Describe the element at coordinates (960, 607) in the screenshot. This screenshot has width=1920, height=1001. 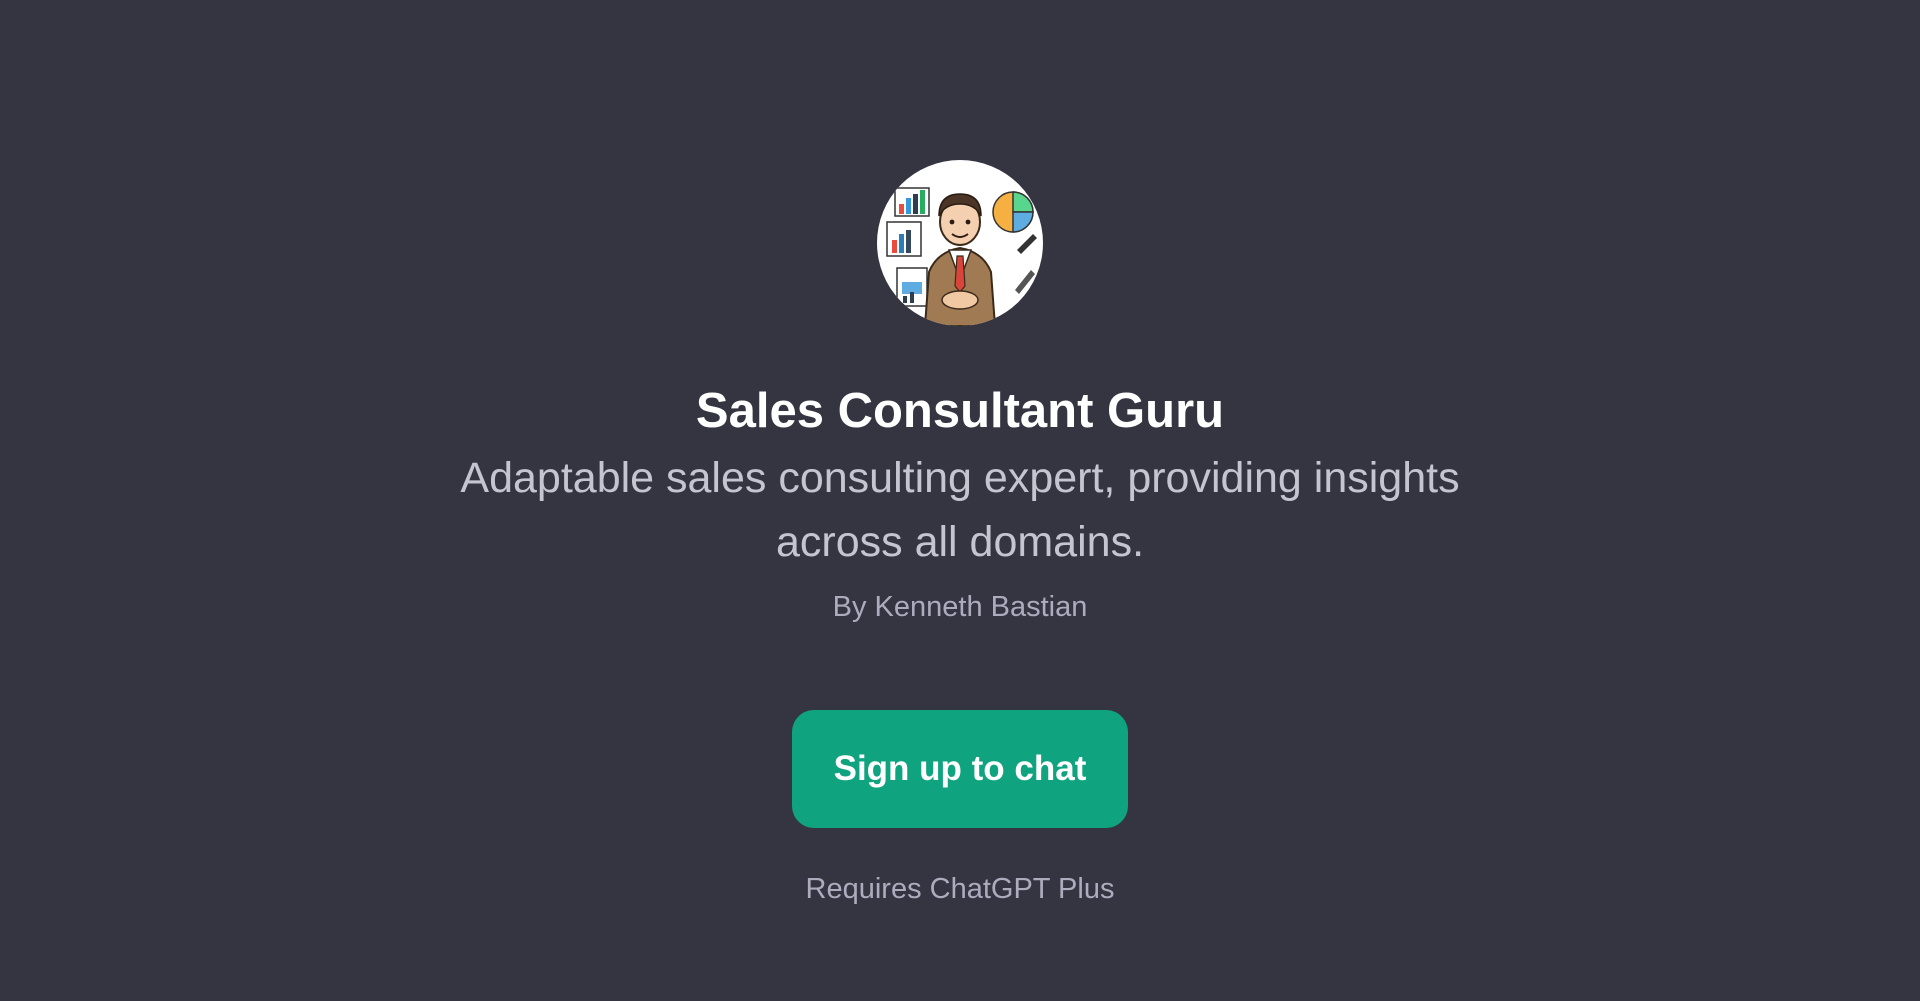
I see `gpt-author: By Kenneth Bastian` at that location.